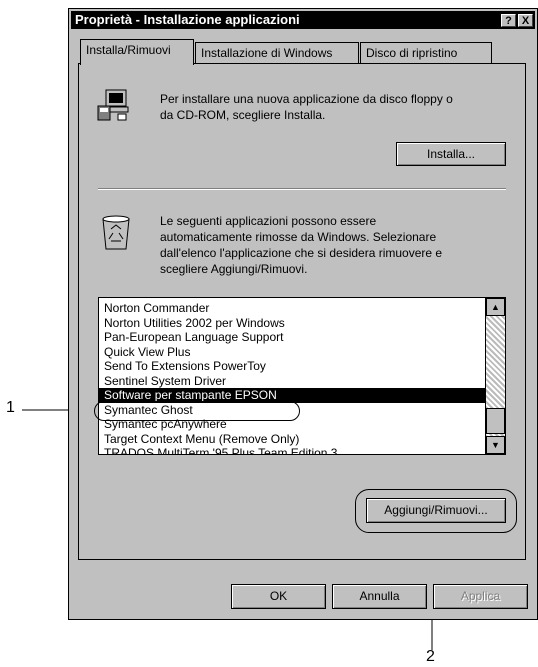 This screenshot has height=667, width=538. I want to click on cancel-button: Annulla, so click(379, 596).